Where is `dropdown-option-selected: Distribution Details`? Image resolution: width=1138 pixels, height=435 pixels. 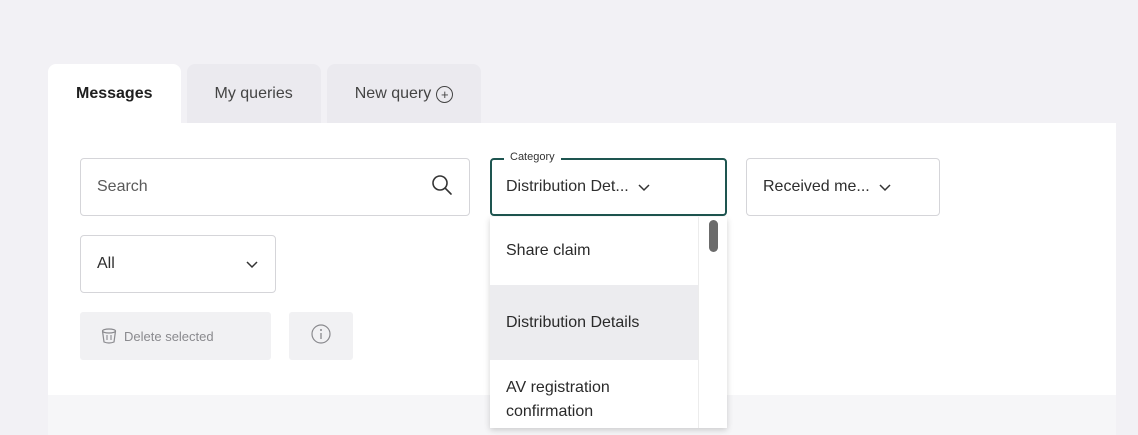
dropdown-option-selected: Distribution Details is located at coordinates (594, 322).